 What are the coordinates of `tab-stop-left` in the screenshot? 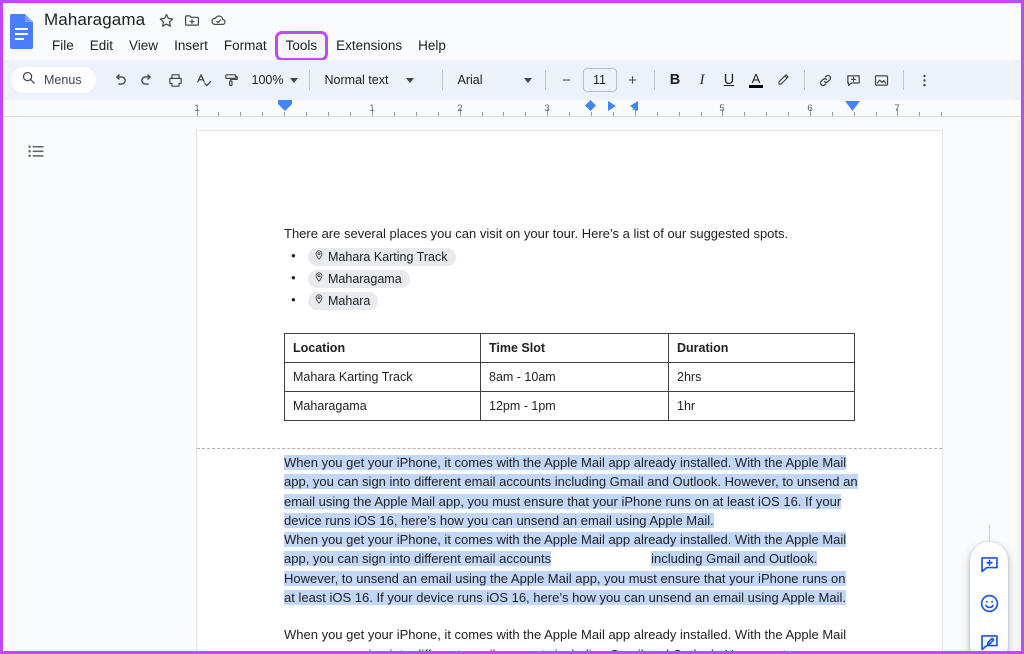 It's located at (612, 108).